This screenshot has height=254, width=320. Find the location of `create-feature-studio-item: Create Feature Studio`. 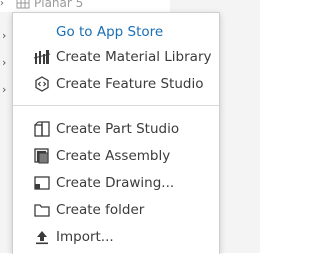

create-feature-studio-item: Create Feature Studio is located at coordinates (116, 83).